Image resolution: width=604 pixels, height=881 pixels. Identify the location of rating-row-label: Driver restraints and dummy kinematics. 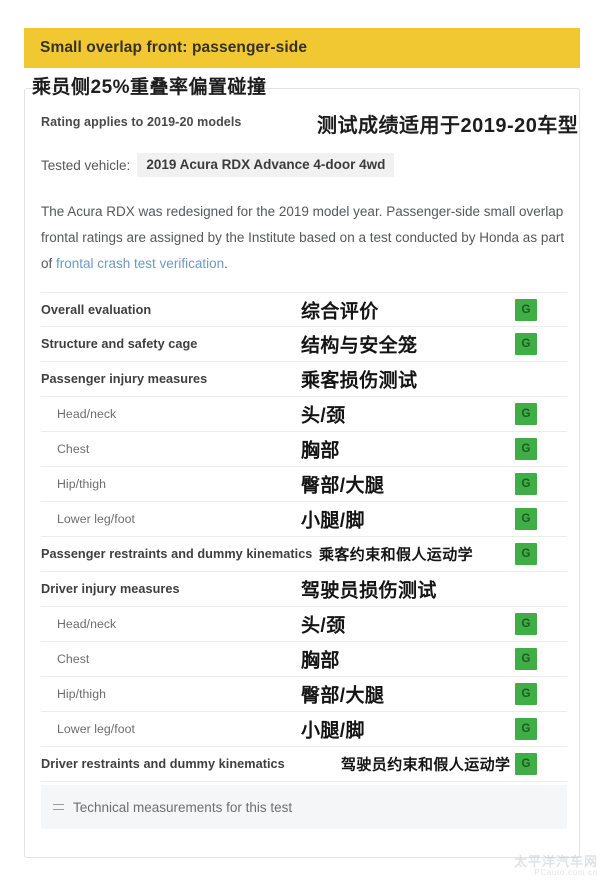
(163, 764).